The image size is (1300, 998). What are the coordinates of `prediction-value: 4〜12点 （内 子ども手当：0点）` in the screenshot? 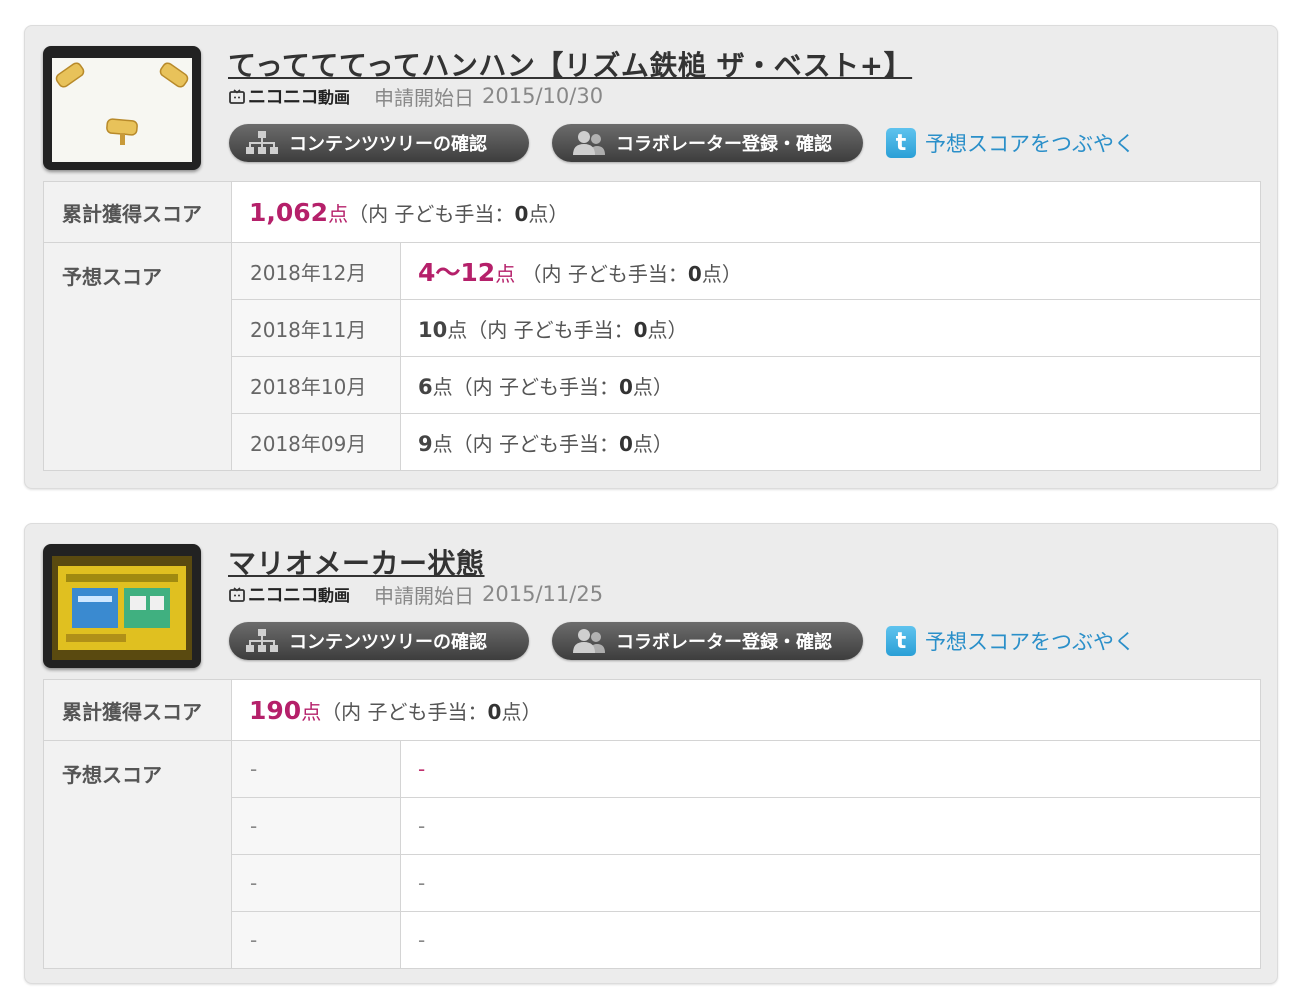 It's located at (830, 271).